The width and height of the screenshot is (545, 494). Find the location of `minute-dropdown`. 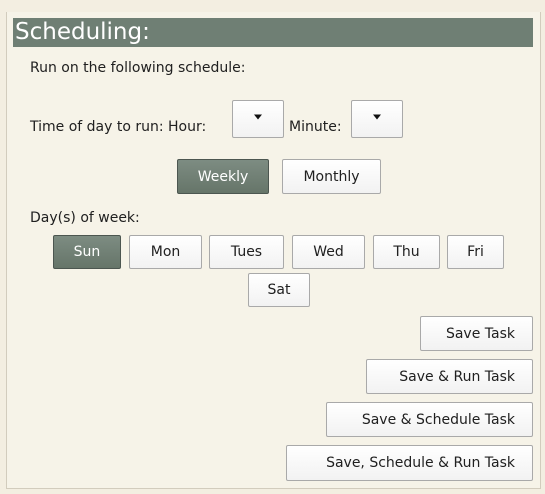

minute-dropdown is located at coordinates (377, 119).